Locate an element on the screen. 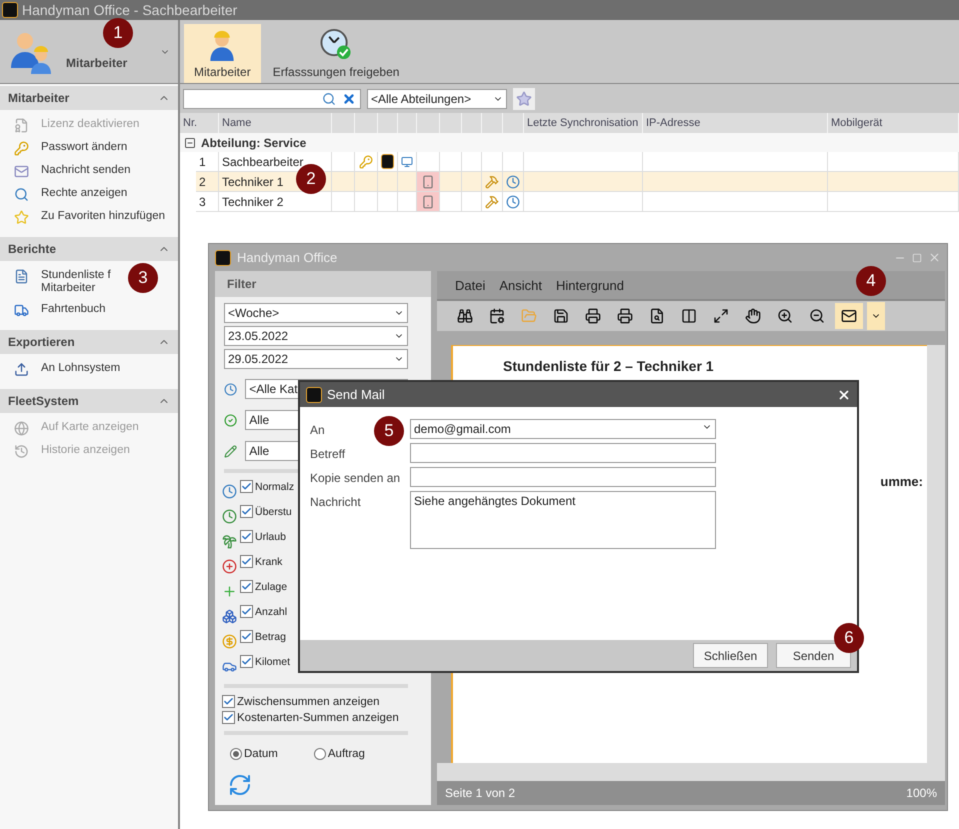  sidebar-item: Fahrtenbuch is located at coordinates (56, 310).